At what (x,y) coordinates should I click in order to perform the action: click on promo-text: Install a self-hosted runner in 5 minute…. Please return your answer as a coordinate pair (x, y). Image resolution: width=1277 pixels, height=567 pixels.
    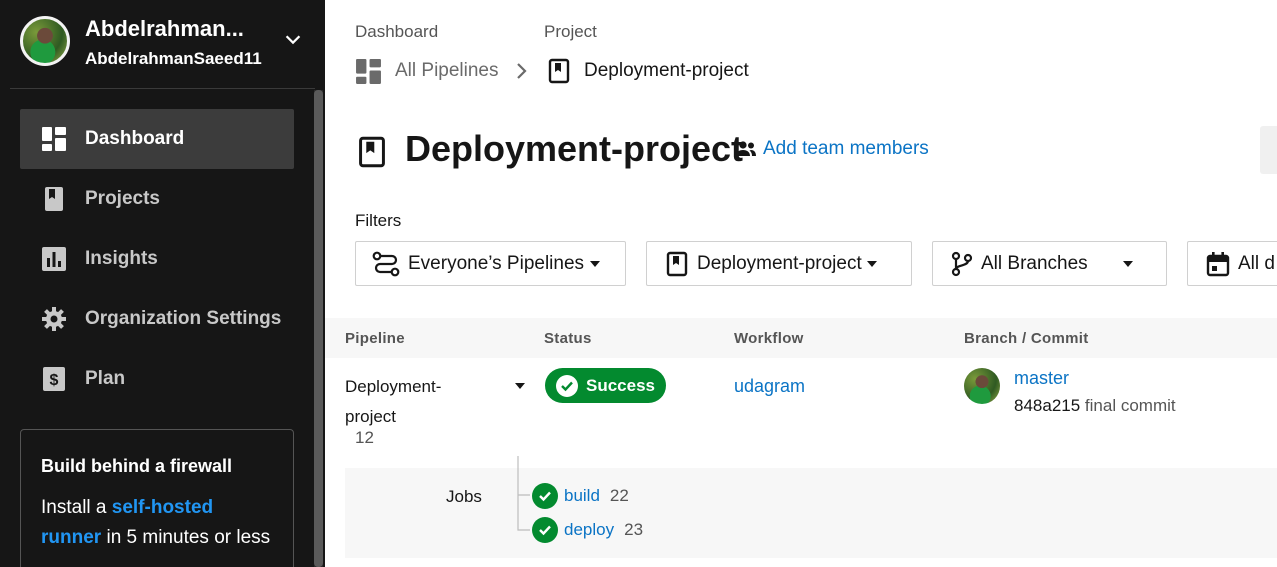
    Looking at the image, I should click on (157, 523).